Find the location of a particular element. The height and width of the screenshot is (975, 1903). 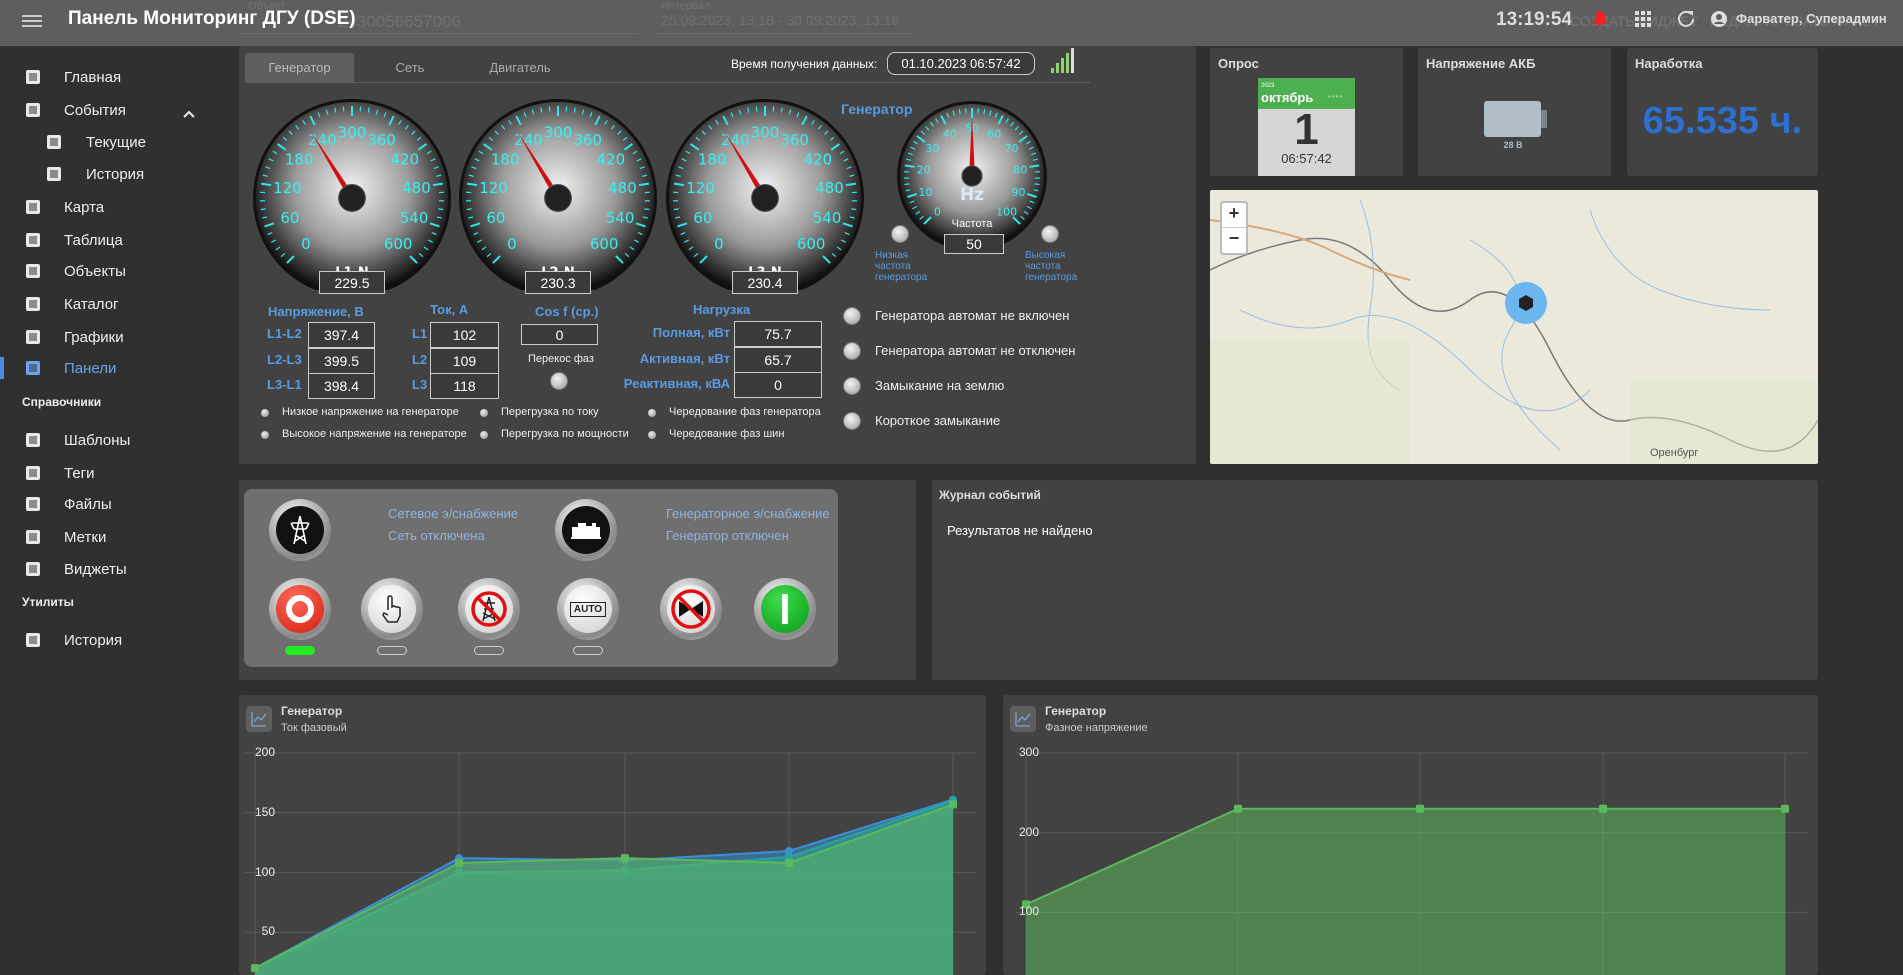

sidebar-item-7: Каталог is located at coordinates (116, 304).